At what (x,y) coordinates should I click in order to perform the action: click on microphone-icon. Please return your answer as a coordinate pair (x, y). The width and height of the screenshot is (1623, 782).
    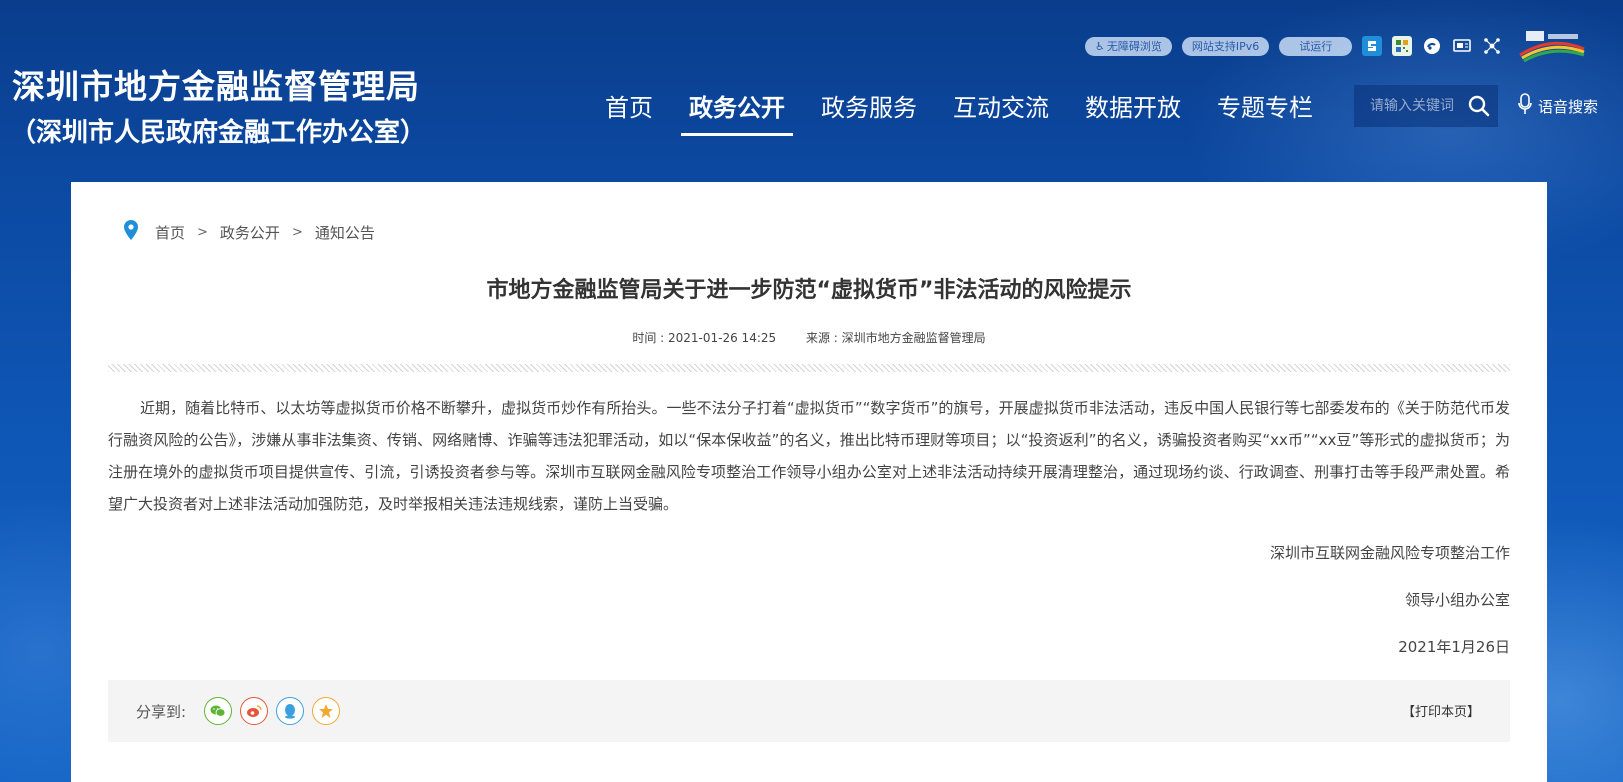
    Looking at the image, I should click on (1525, 106).